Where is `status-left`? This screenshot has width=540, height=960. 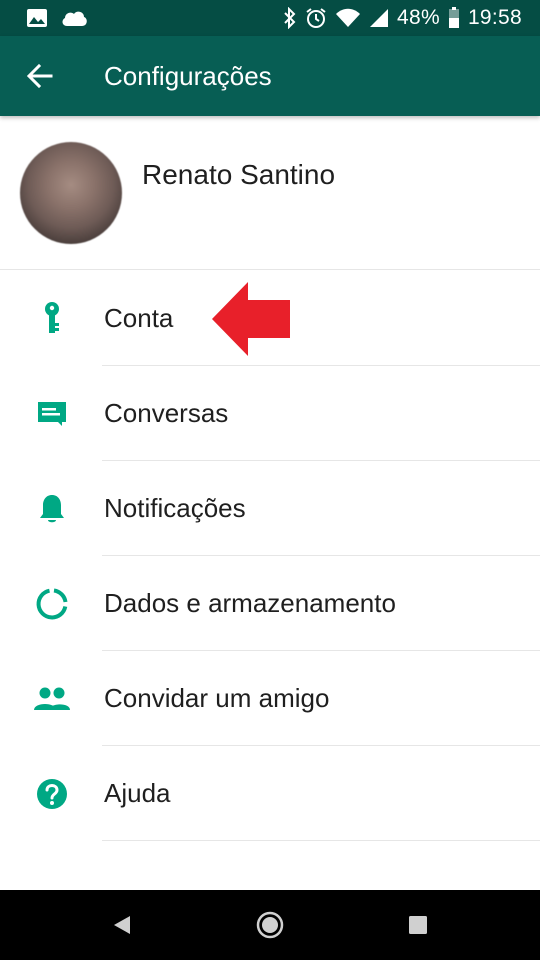
status-left is located at coordinates (57, 18).